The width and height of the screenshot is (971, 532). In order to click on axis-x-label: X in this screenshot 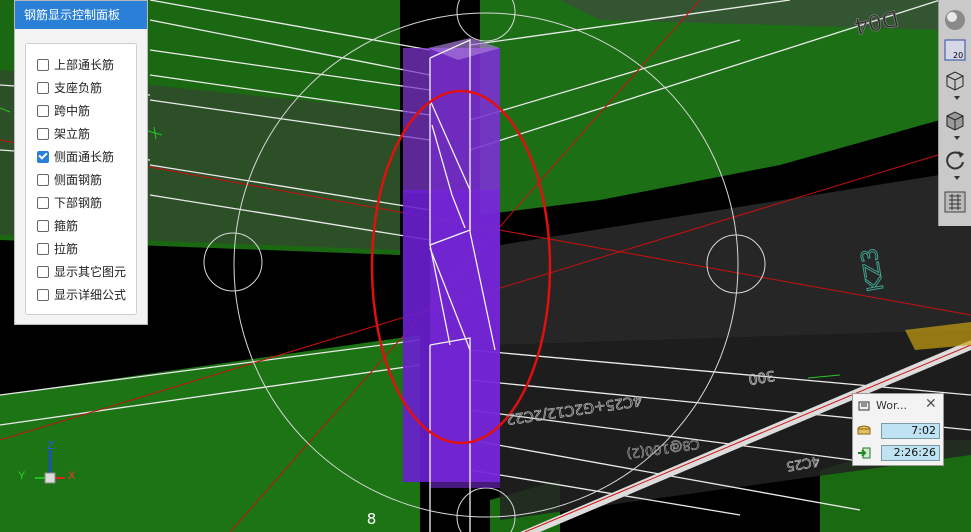, I will do `click(72, 476)`.